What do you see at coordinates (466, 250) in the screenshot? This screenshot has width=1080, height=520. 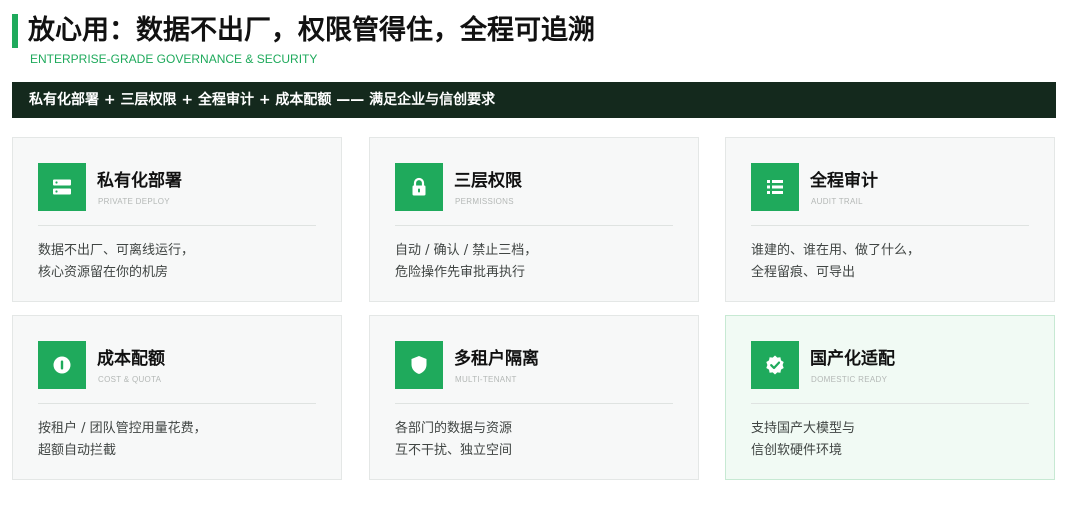 I see `description-line: 自动 / 确认 / 禁止三档，` at bounding box center [466, 250].